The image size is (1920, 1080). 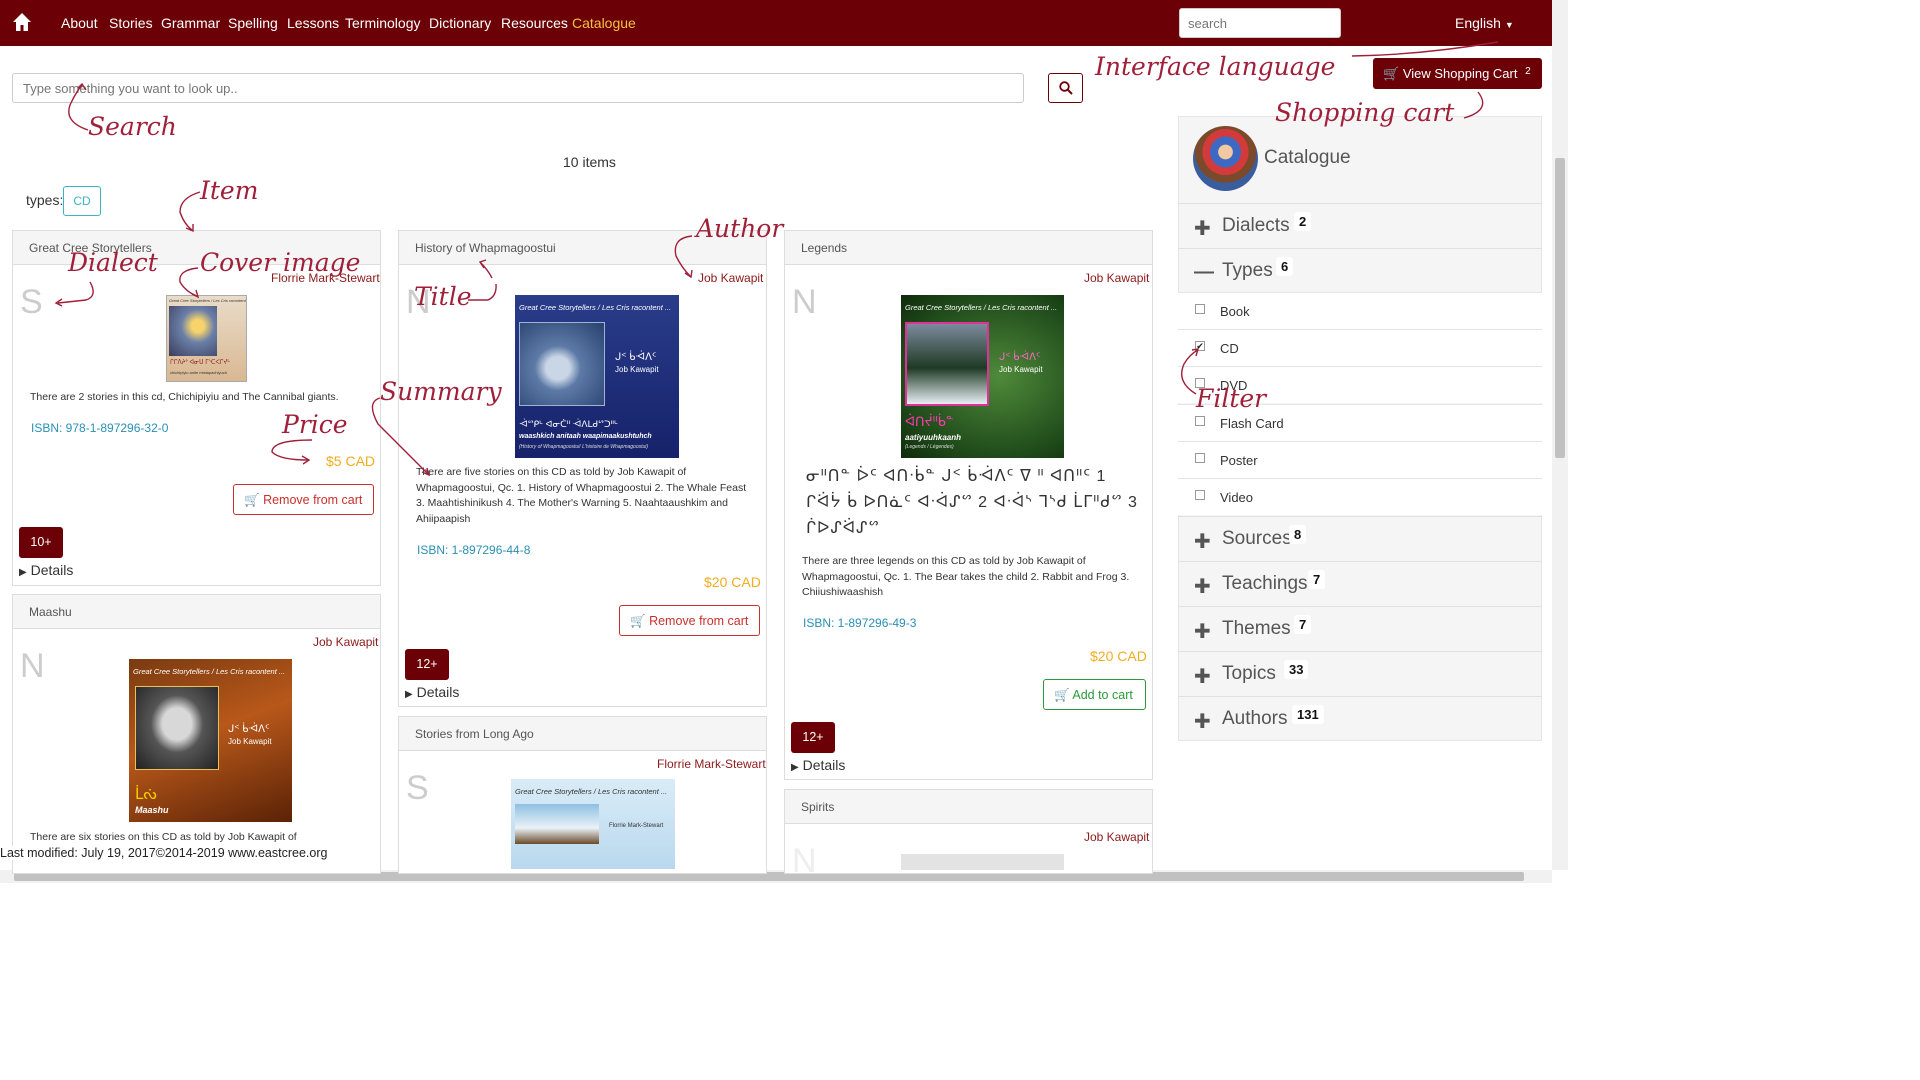 I want to click on nav-grammar: Grammar, so click(x=190, y=23).